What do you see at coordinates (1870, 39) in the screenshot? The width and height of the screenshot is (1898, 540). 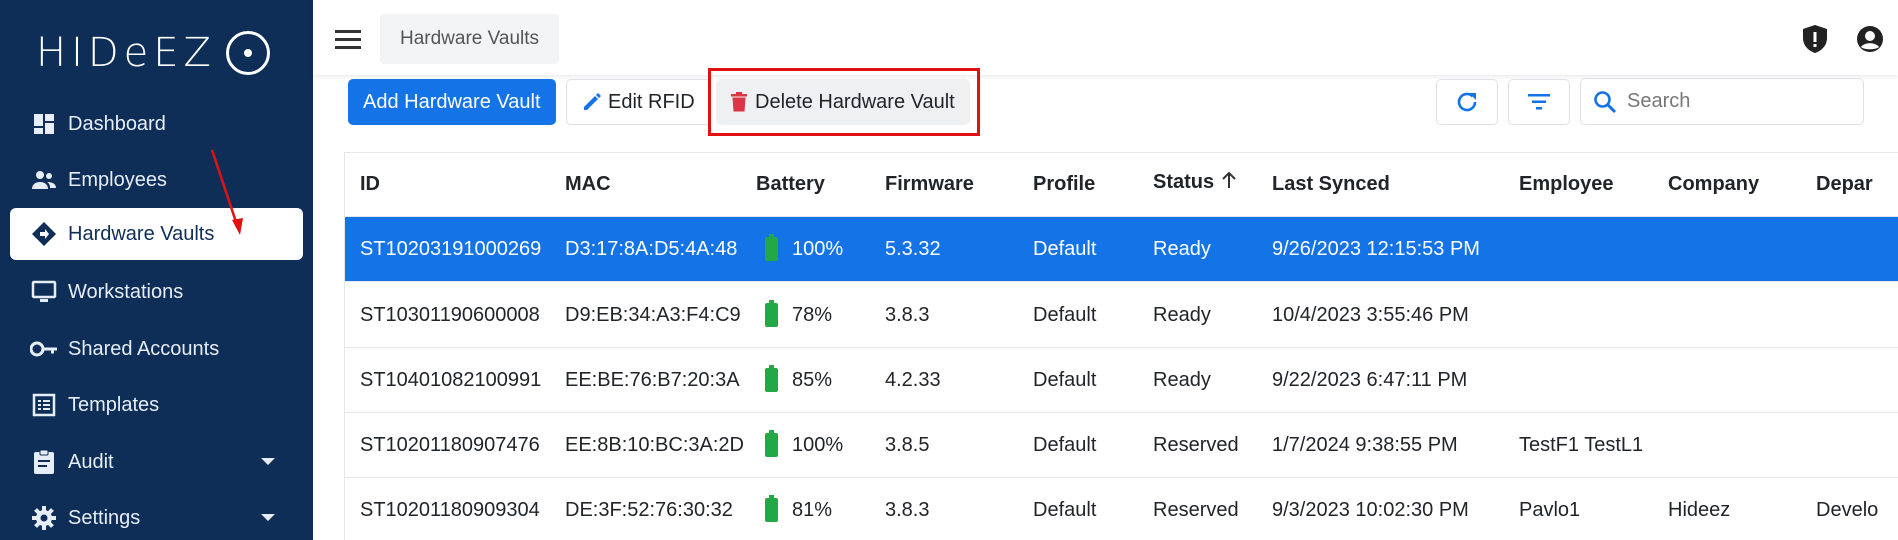 I see `account-icon` at bounding box center [1870, 39].